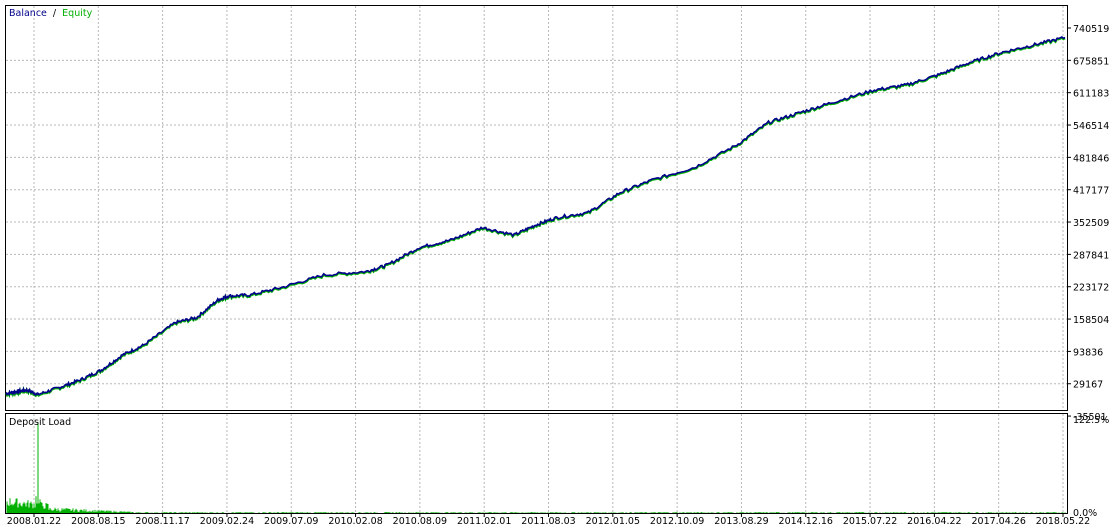 This screenshot has height=530, width=1114. I want to click on x-tick-label: 2009.07.09, so click(291, 521).